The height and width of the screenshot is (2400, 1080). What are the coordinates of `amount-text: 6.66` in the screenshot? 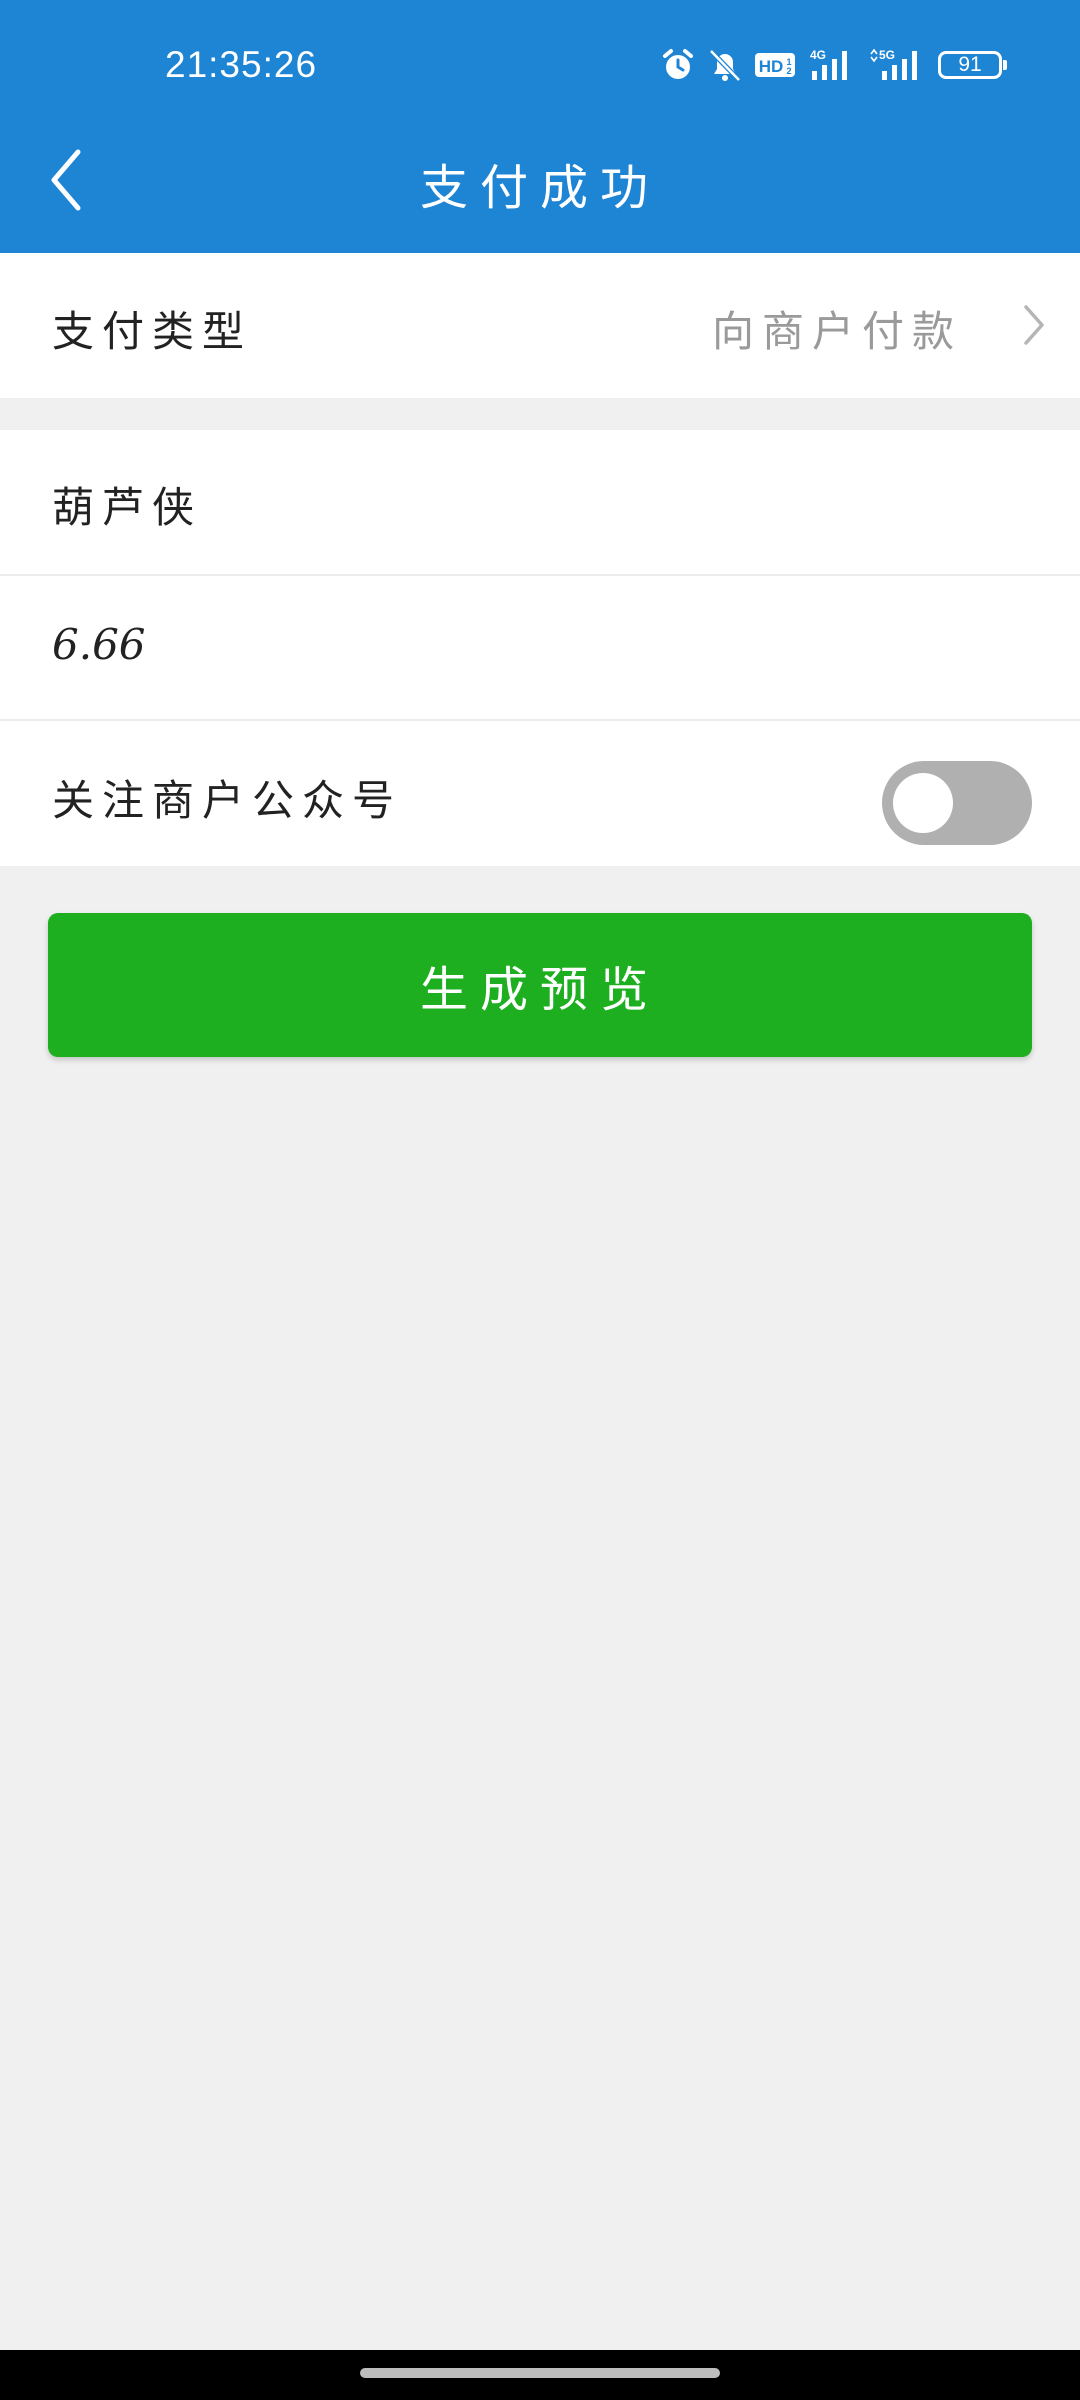 It's located at (99, 644).